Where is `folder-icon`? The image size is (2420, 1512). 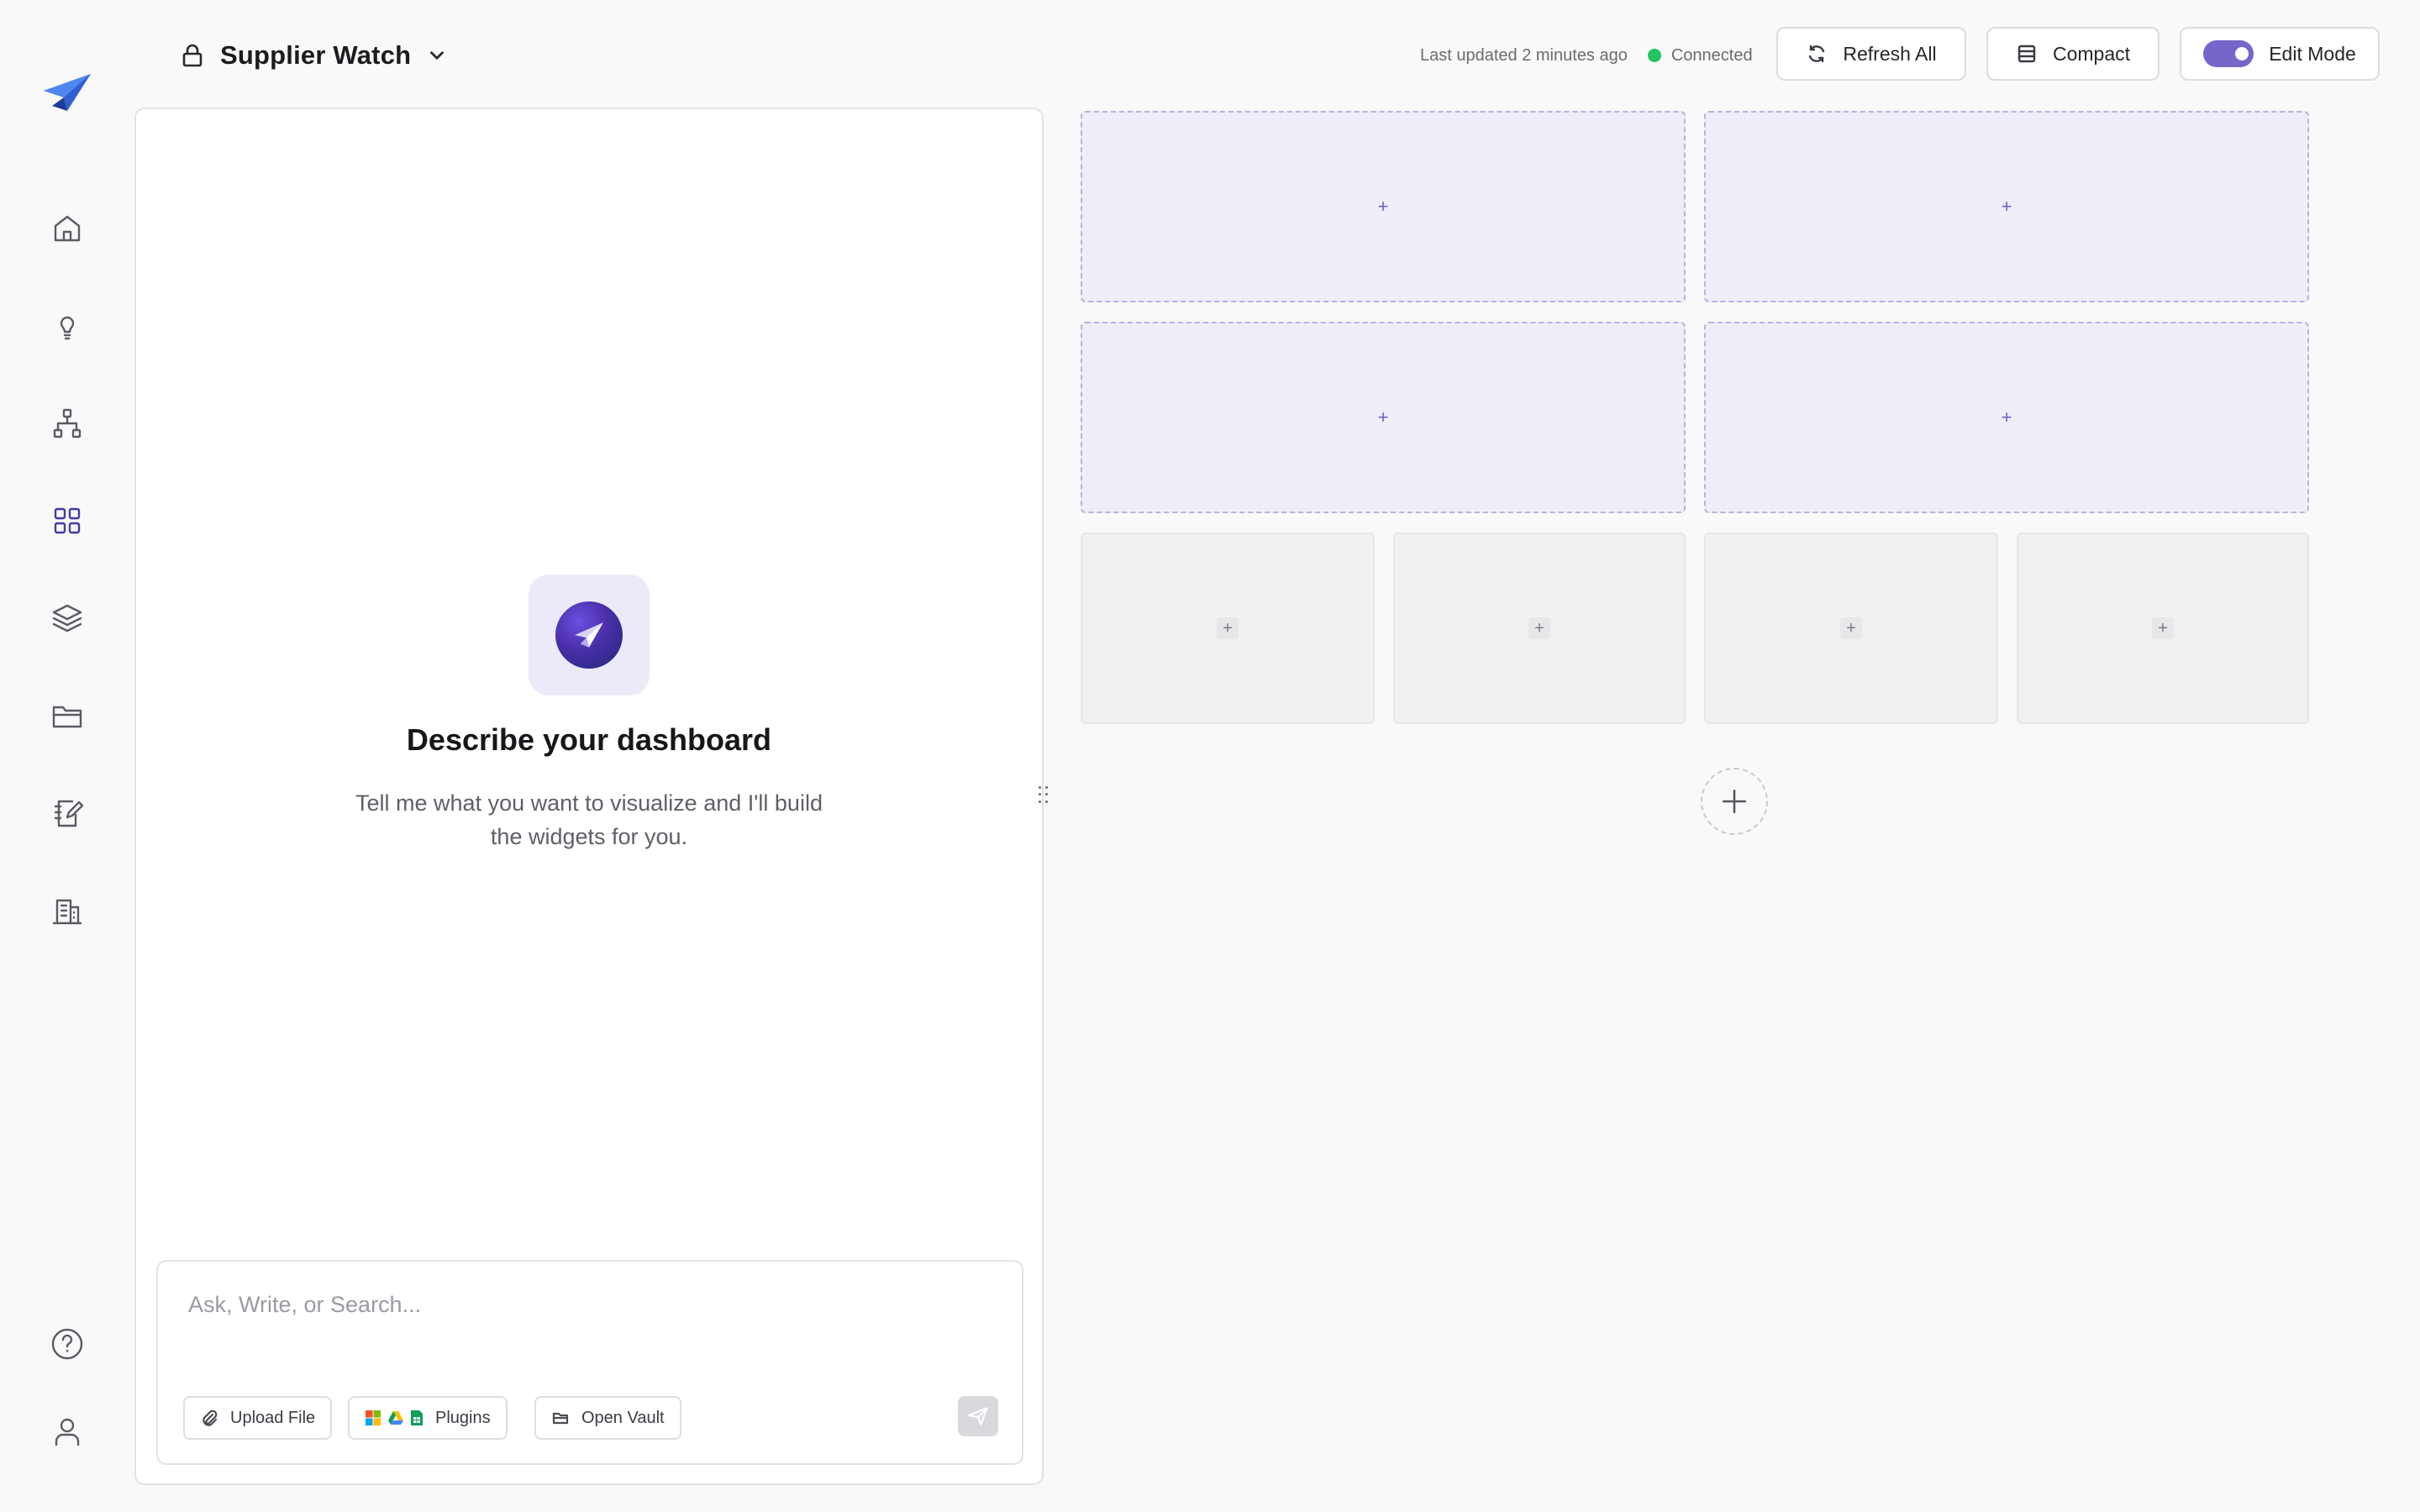 folder-icon is located at coordinates (67, 717).